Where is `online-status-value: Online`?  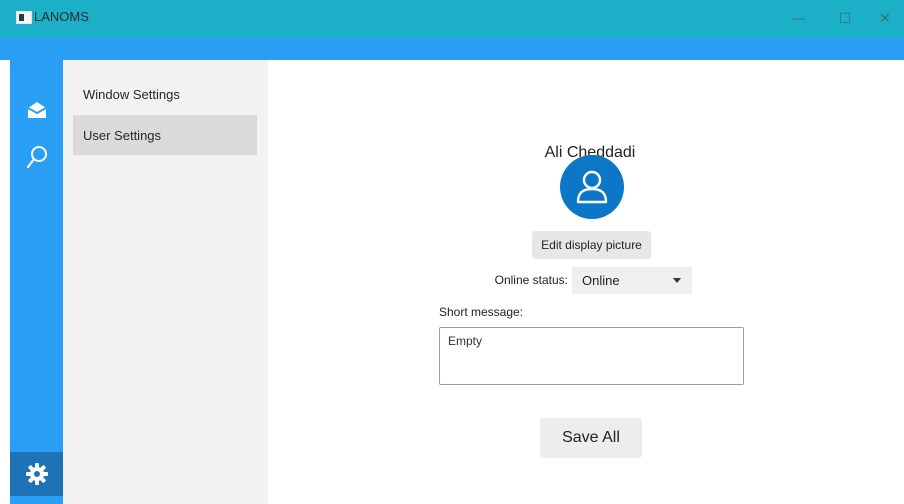
online-status-value: Online is located at coordinates (601, 280).